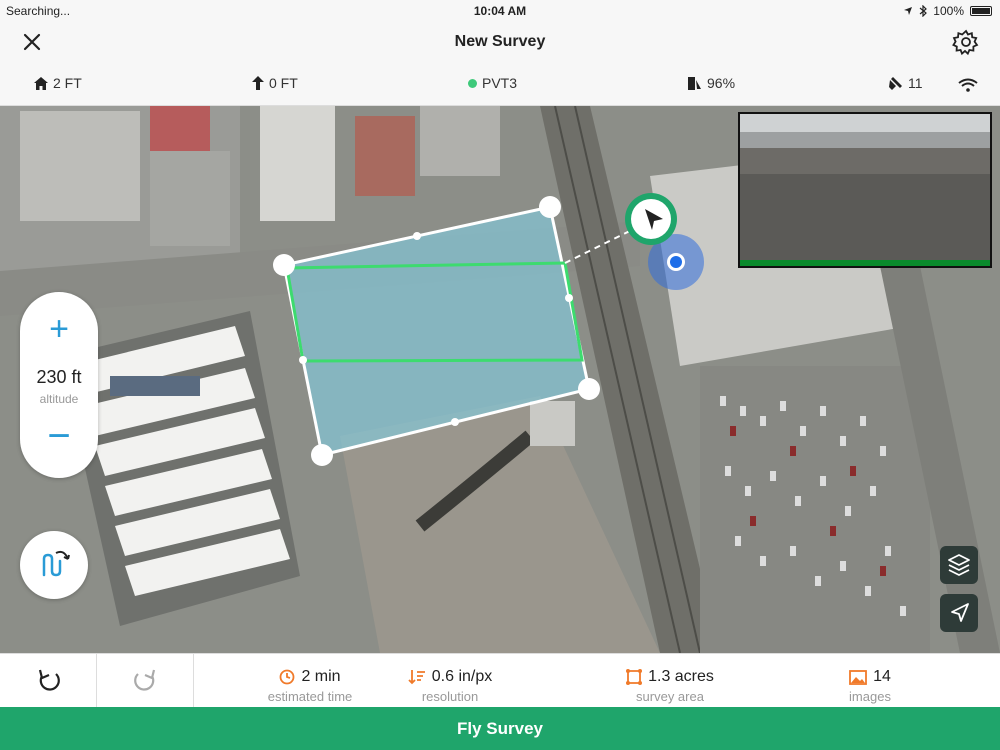 This screenshot has width=1000, height=750. I want to click on layers-icon, so click(959, 565).